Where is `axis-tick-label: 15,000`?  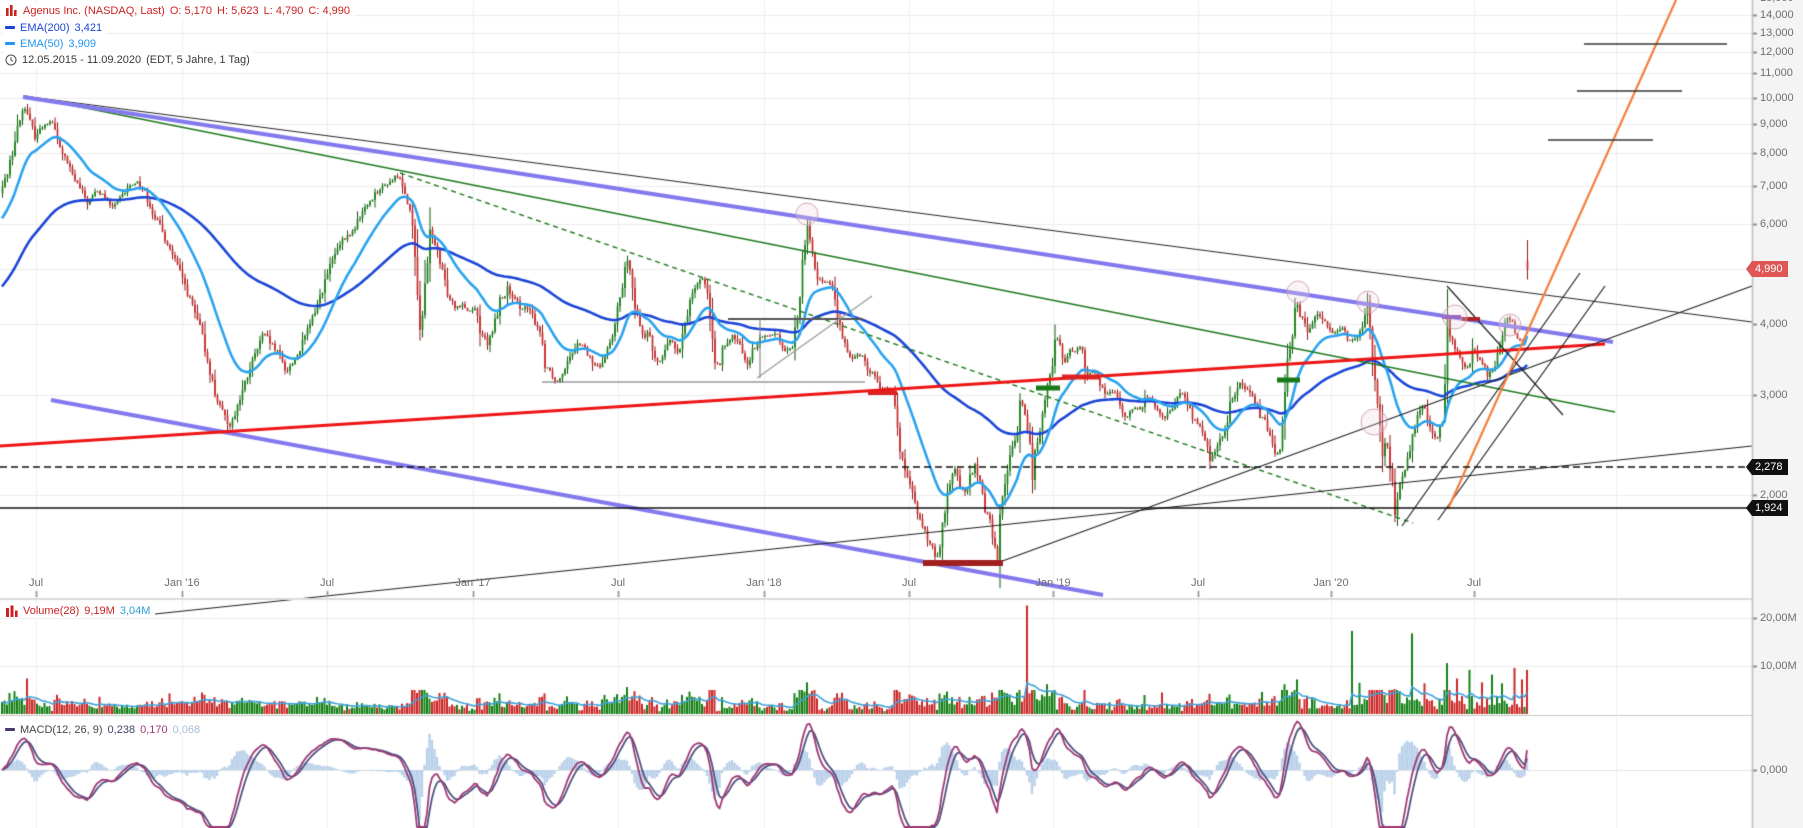 axis-tick-label: 15,000 is located at coordinates (1777, 2).